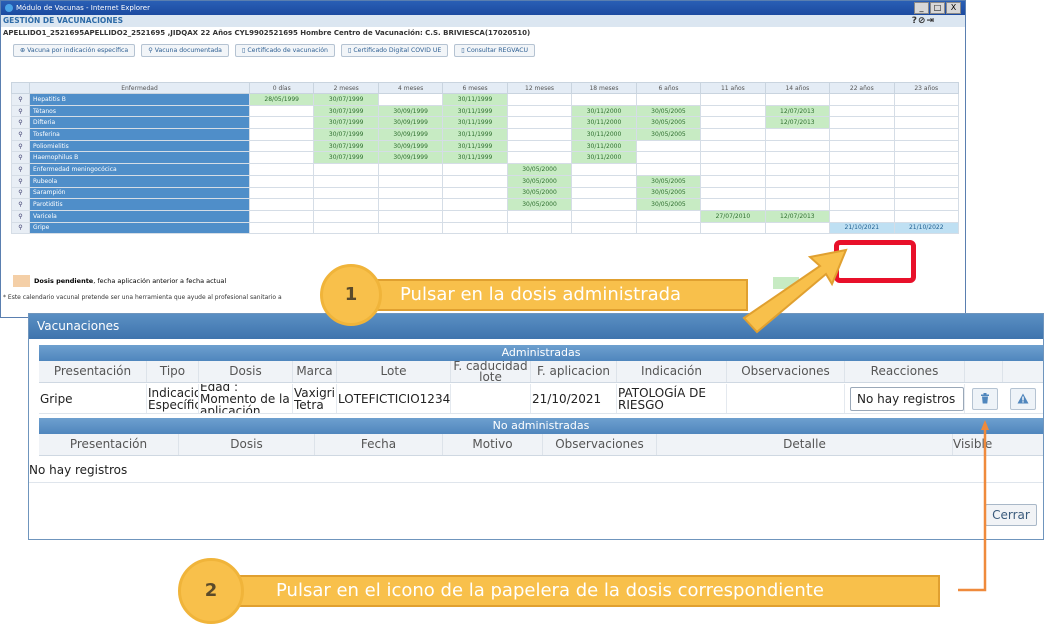 The width and height of the screenshot is (1044, 624). I want to click on close-window-button: X, so click(953, 8).